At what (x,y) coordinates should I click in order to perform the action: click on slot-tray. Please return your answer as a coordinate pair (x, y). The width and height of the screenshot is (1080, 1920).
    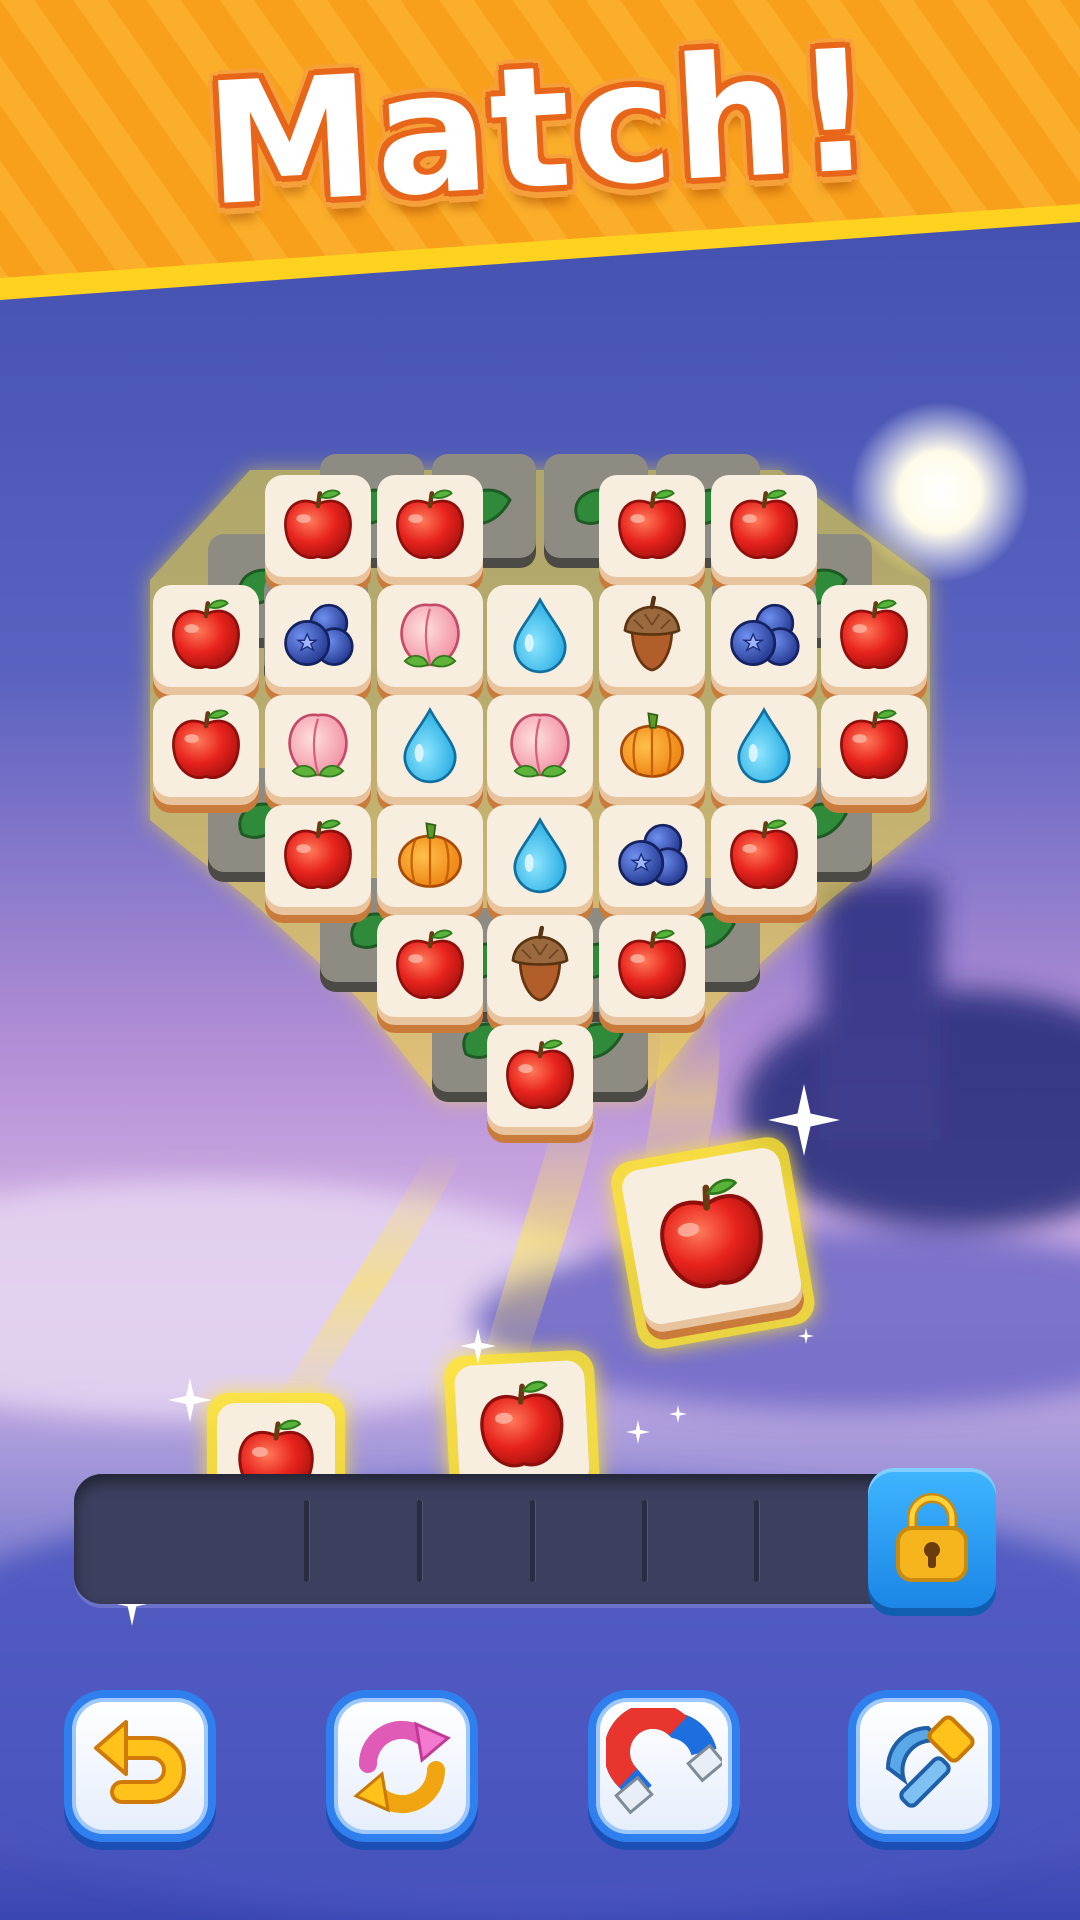
    Looking at the image, I should click on (489, 1539).